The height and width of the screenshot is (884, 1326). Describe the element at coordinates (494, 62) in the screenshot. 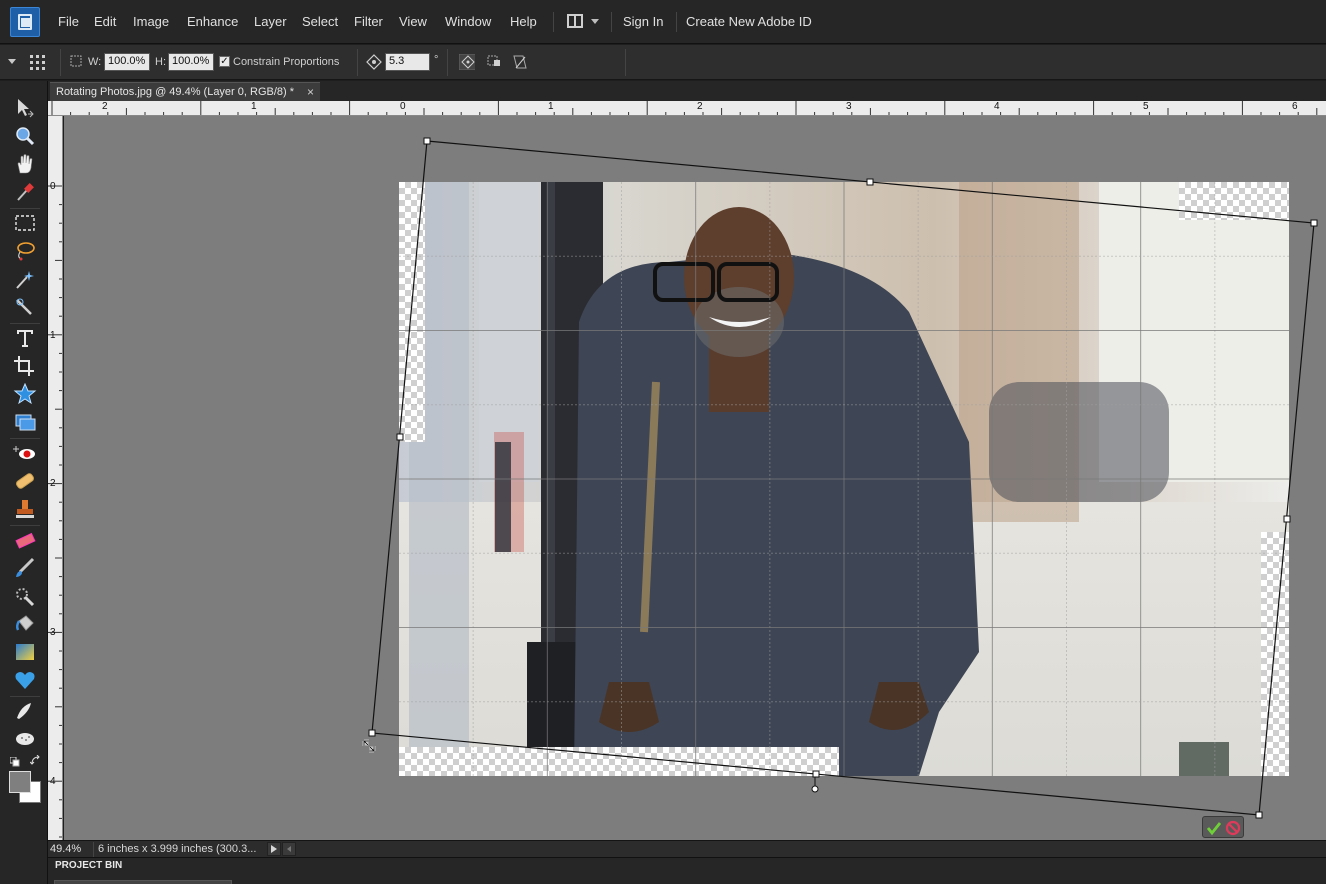

I see `scale-transform-icon` at that location.